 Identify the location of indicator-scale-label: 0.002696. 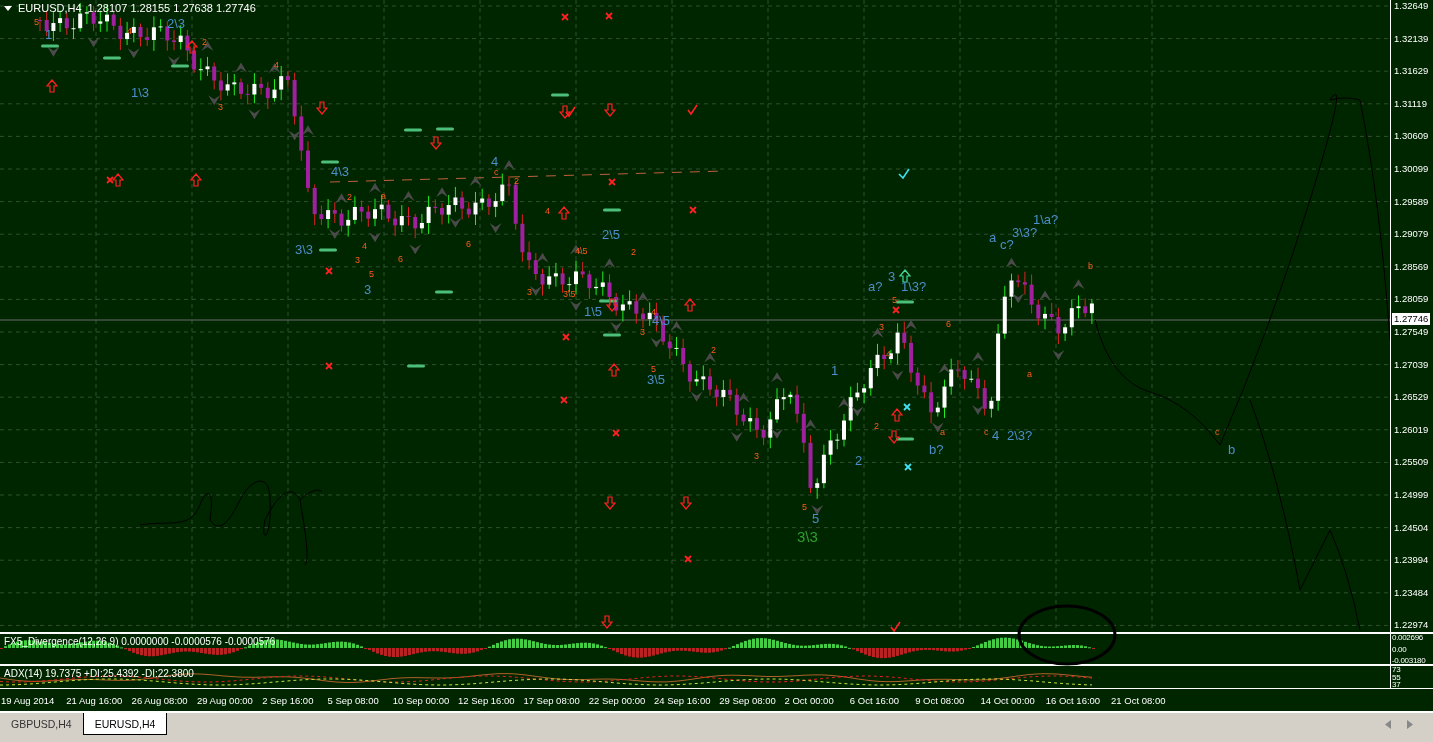
(1408, 637).